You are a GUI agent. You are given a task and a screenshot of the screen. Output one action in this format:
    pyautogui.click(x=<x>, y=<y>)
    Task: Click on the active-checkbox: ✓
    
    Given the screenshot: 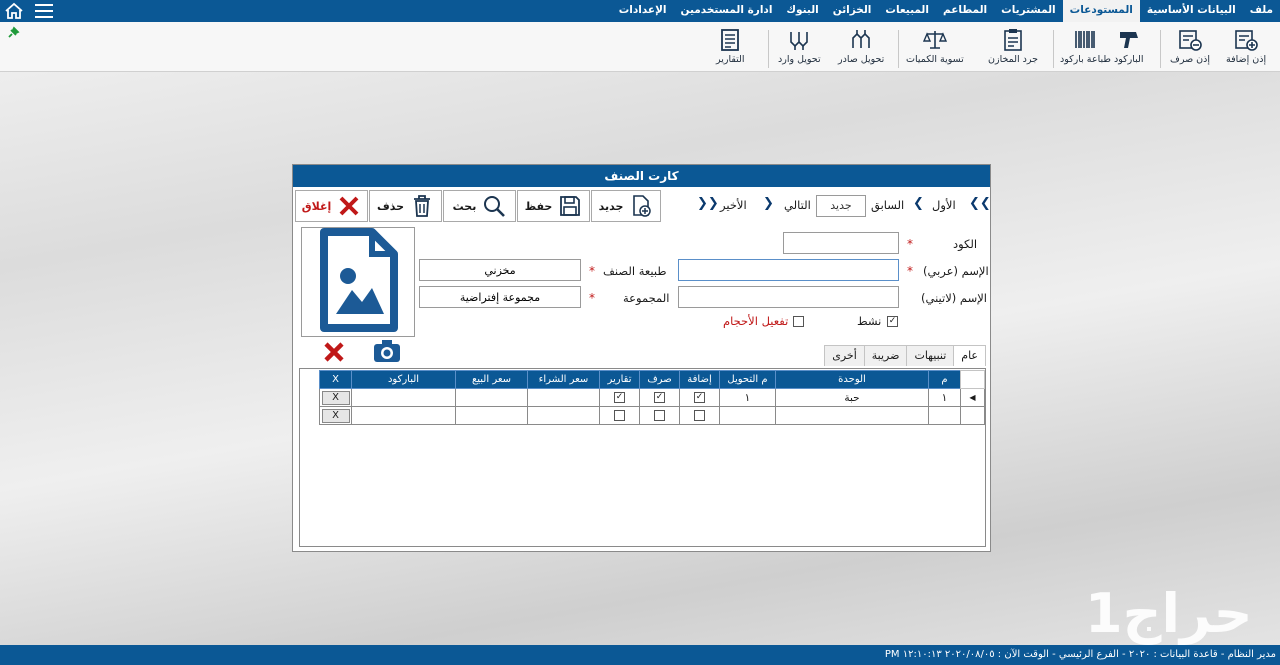 What is the action you would take?
    pyautogui.click(x=892, y=321)
    